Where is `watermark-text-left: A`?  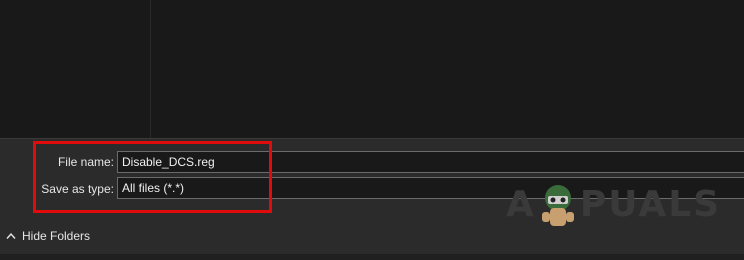 watermark-text-left: A is located at coordinates (521, 204).